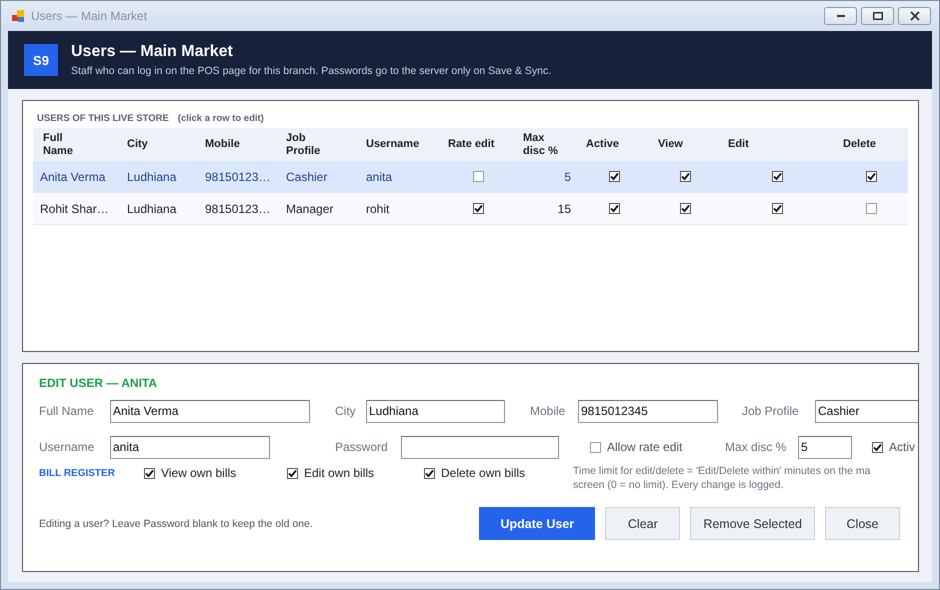 The height and width of the screenshot is (590, 940). Describe the element at coordinates (738, 144) in the screenshot. I see `column-header: Edit` at that location.